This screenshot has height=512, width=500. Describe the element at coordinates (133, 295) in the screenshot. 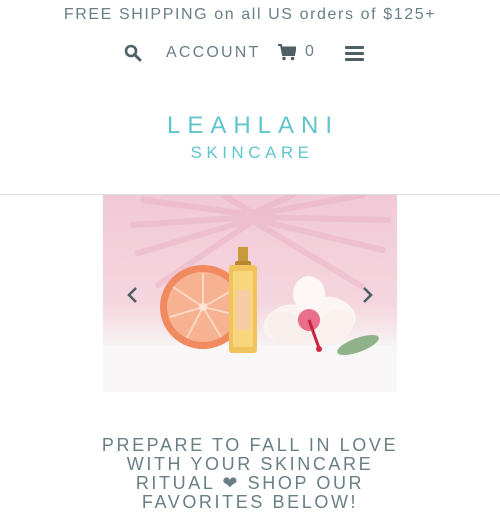

I see `chevron-left-icon` at that location.